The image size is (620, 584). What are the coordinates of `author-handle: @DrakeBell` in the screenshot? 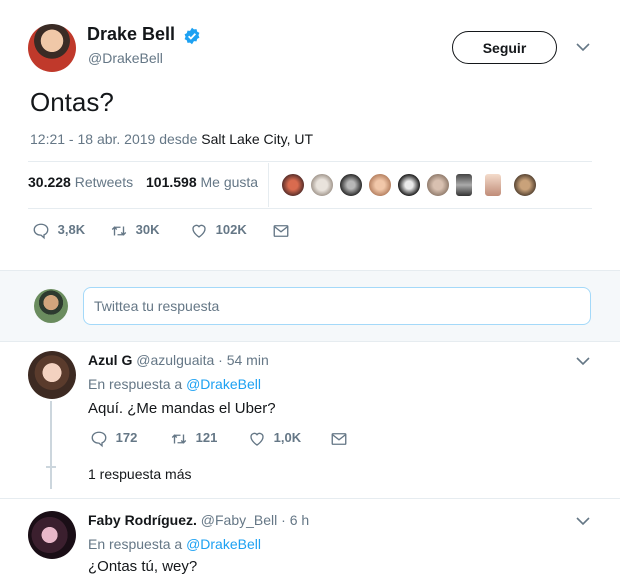 It's located at (125, 58).